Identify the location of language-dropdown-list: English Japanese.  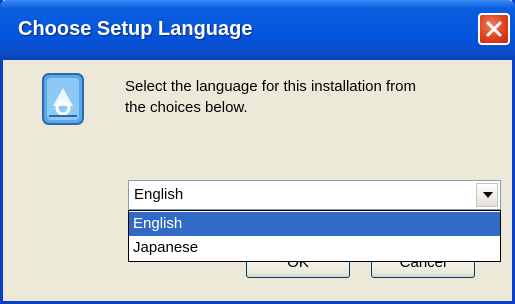
(314, 236).